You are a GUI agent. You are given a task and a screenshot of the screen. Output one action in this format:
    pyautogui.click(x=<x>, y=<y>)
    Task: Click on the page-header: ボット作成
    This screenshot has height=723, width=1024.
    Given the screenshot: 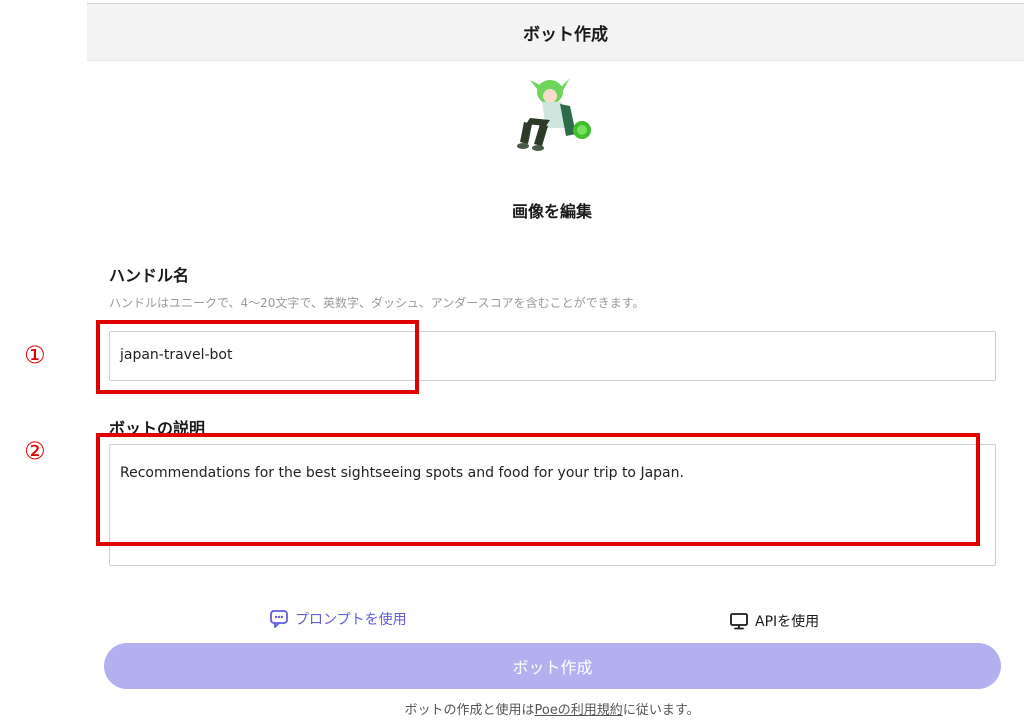 What is the action you would take?
    pyautogui.click(x=555, y=32)
    